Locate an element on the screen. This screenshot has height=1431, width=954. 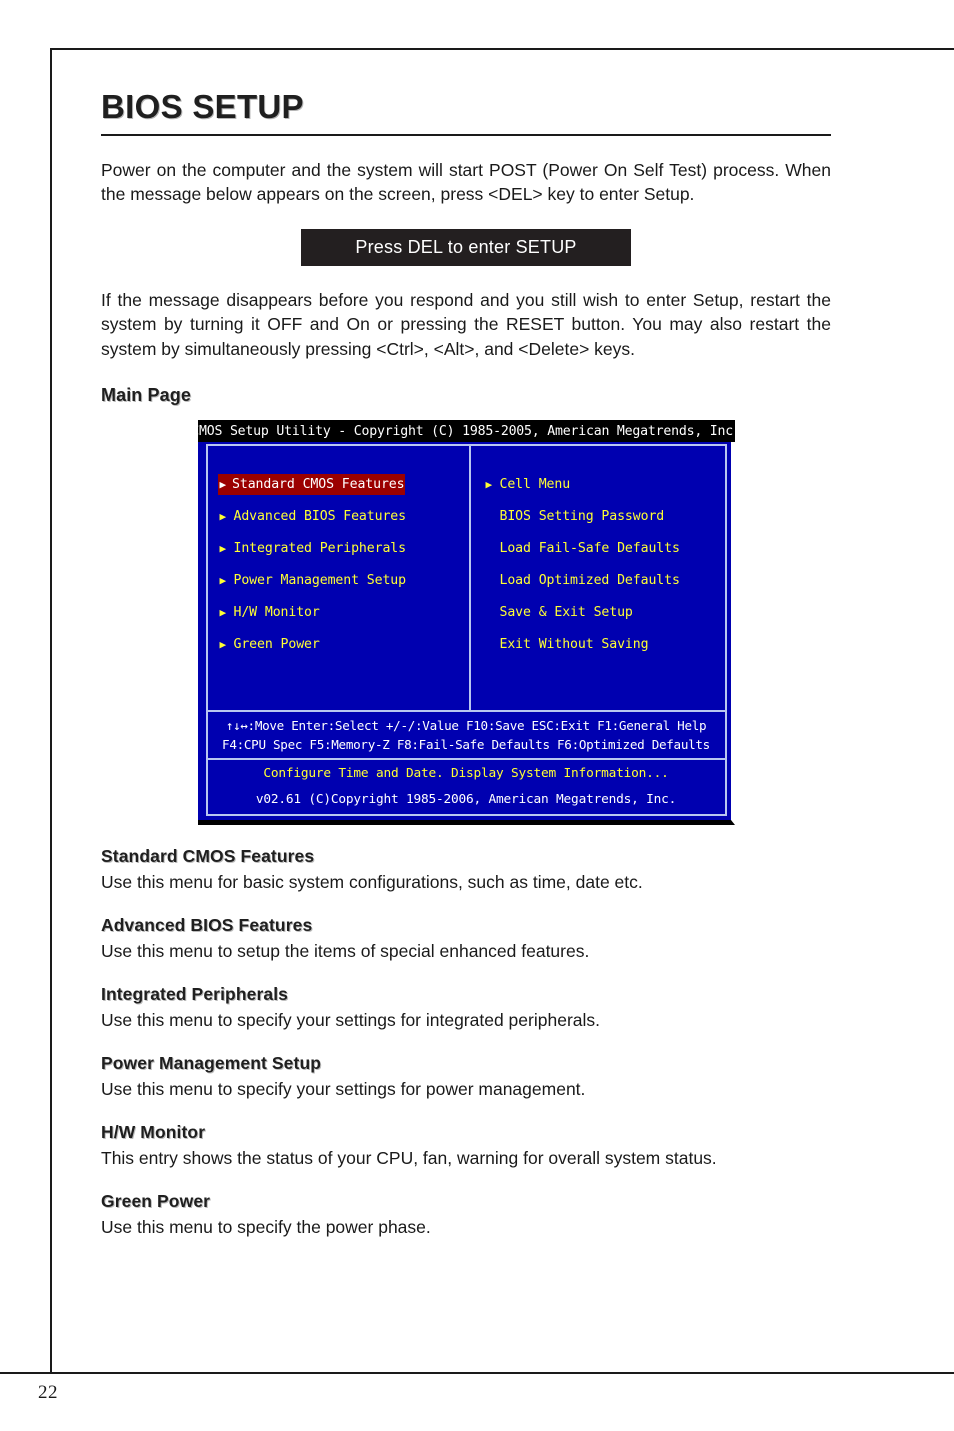
description-title: Power Management Setup is located at coordinates (211, 1063).